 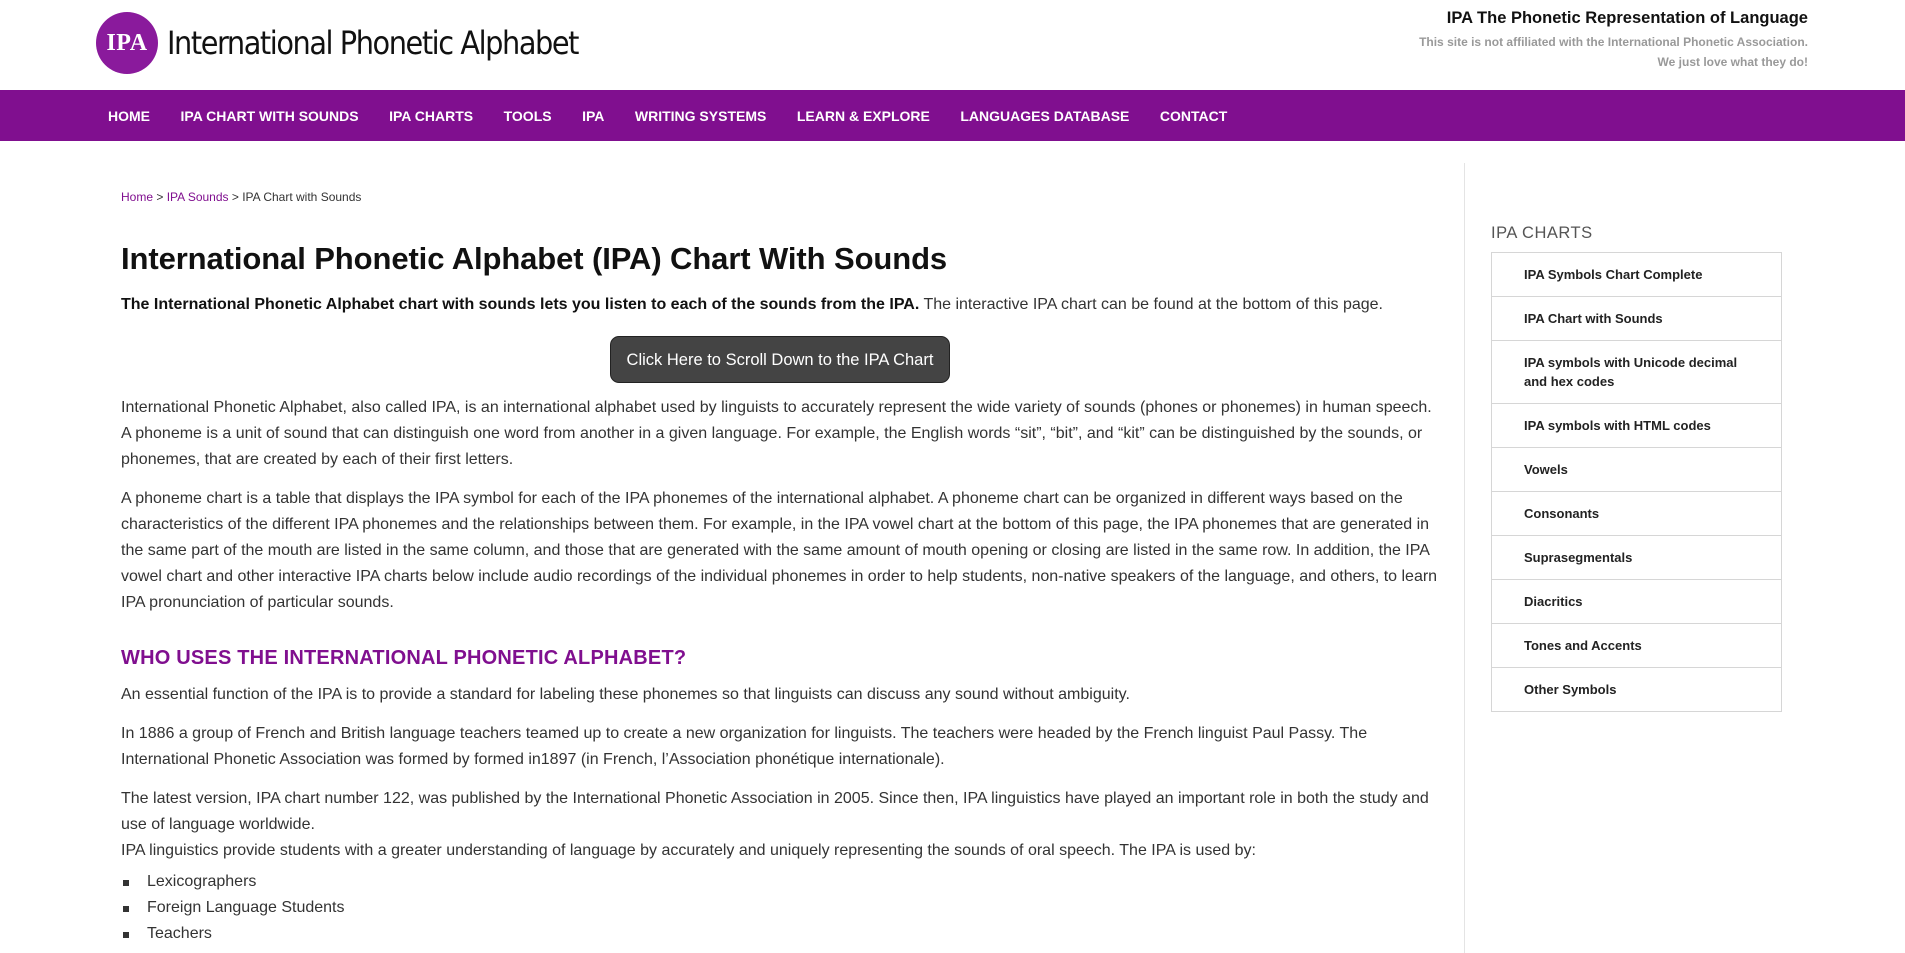 I want to click on breadcrumb-current: IPA Chart with Sounds, so click(x=302, y=197).